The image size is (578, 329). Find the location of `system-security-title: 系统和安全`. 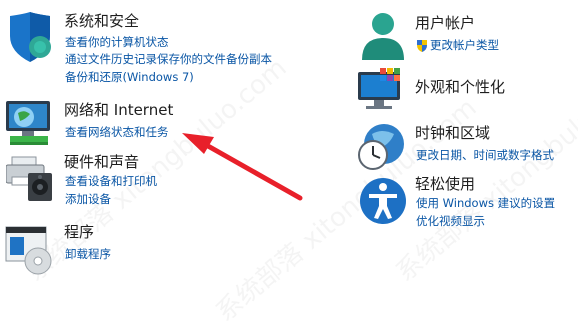

system-security-title: 系统和安全 is located at coordinates (101, 21).